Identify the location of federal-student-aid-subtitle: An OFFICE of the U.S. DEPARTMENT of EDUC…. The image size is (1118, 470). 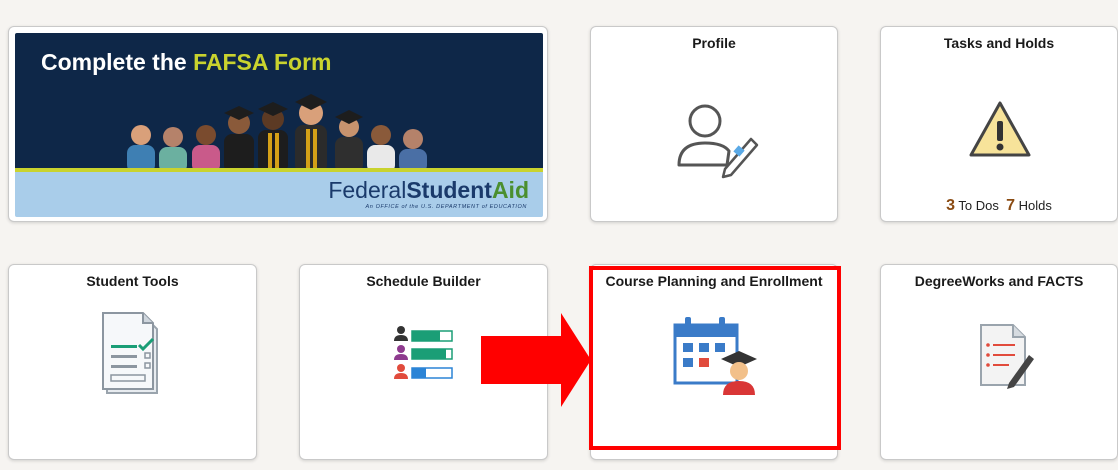
(446, 207).